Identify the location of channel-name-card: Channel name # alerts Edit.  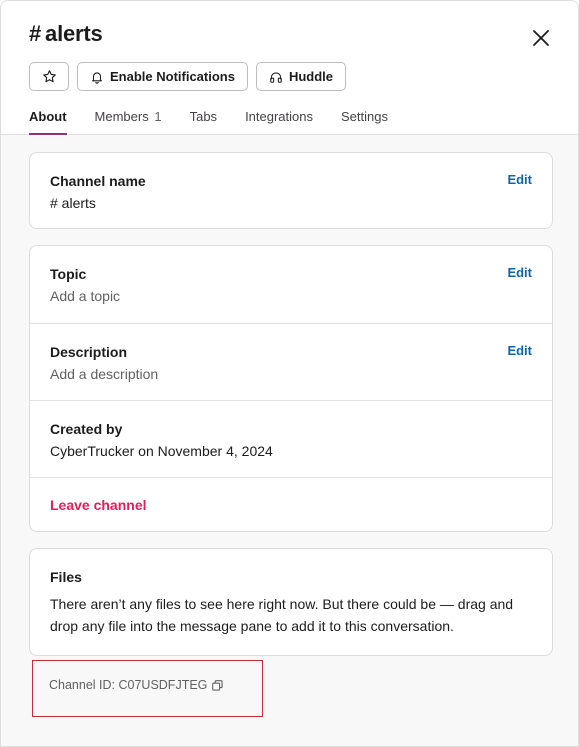
(291, 190).